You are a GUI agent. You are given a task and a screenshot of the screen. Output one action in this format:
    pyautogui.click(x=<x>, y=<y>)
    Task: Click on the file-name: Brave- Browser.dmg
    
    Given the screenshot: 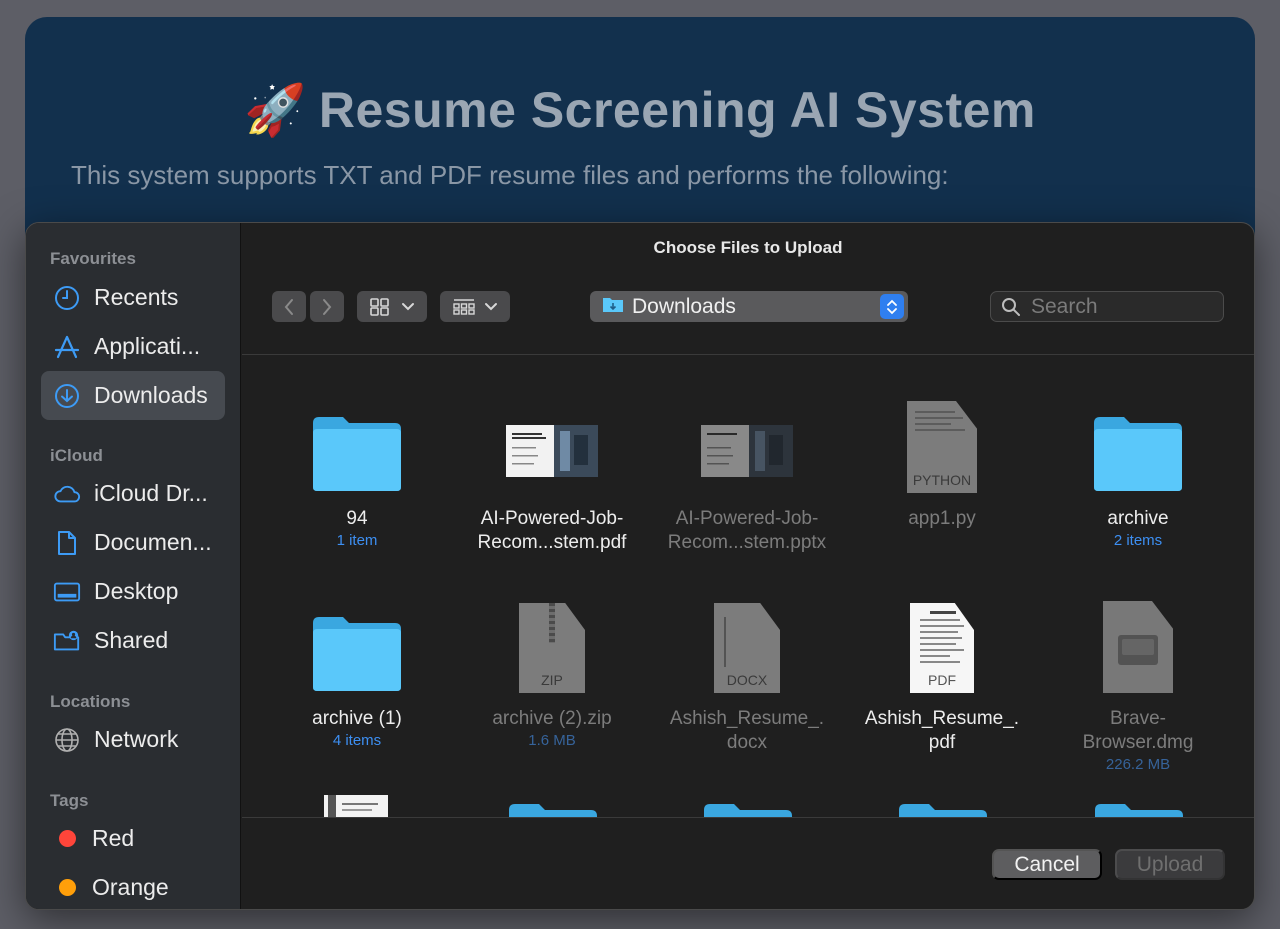 What is the action you would take?
    pyautogui.click(x=1138, y=730)
    